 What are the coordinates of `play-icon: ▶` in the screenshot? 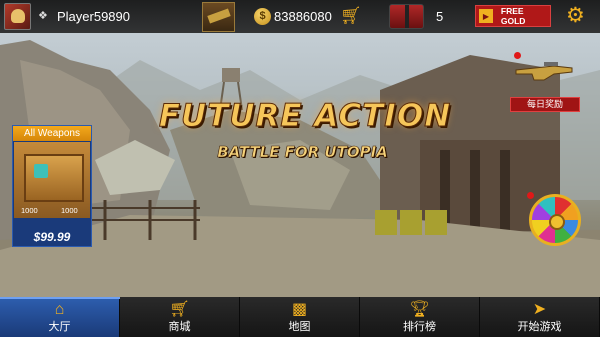 It's located at (486, 16).